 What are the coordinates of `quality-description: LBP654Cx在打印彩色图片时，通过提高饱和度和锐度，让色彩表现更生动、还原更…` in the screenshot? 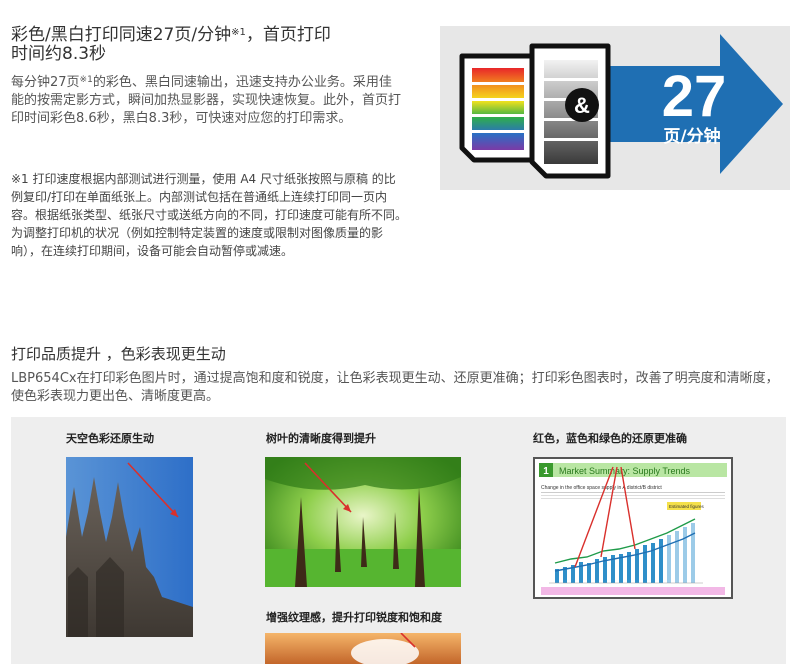 It's located at (395, 387).